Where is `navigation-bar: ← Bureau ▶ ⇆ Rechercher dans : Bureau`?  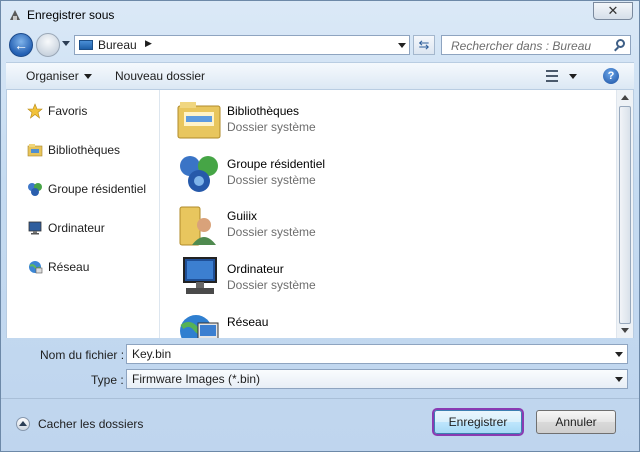
navigation-bar: ← Bureau ▶ ⇆ Rechercher dans : Bureau is located at coordinates (320, 45).